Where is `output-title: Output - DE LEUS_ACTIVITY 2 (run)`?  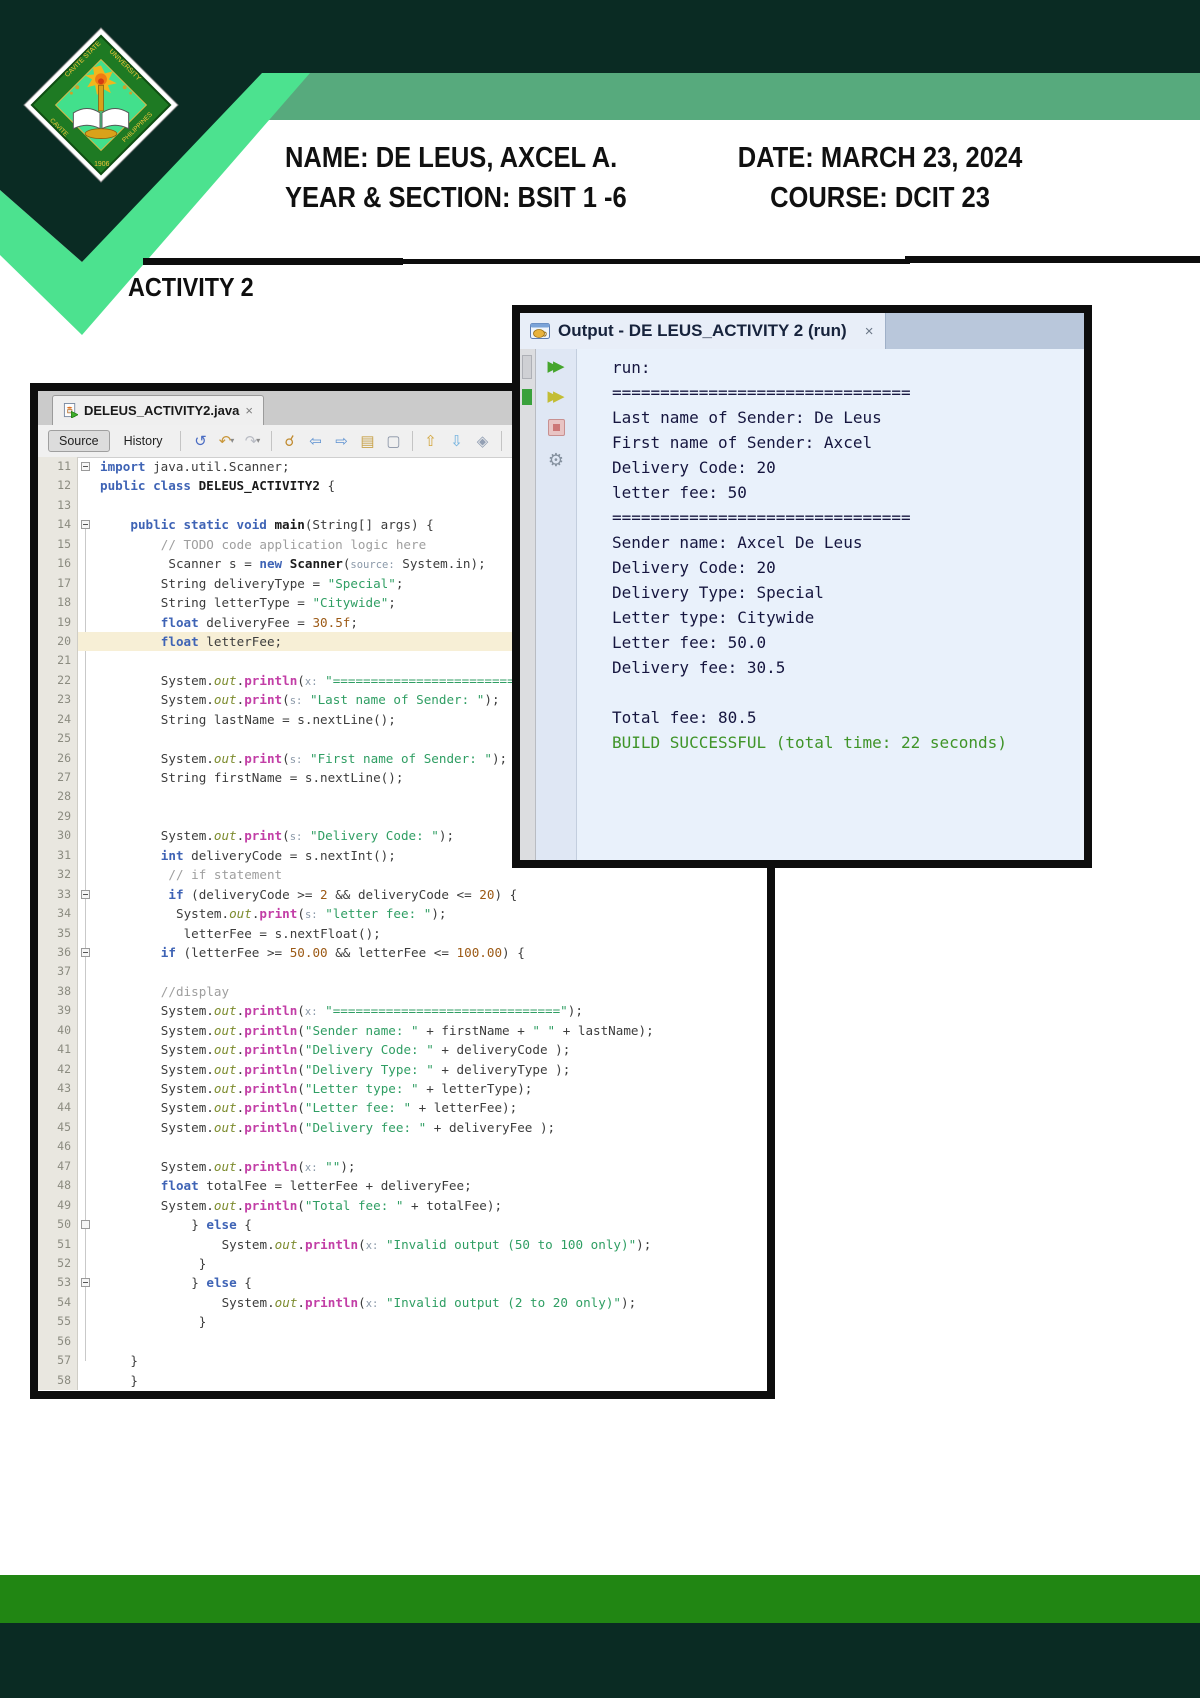
output-title: Output - DE LEUS_ACTIVITY 2 (run) is located at coordinates (702, 330).